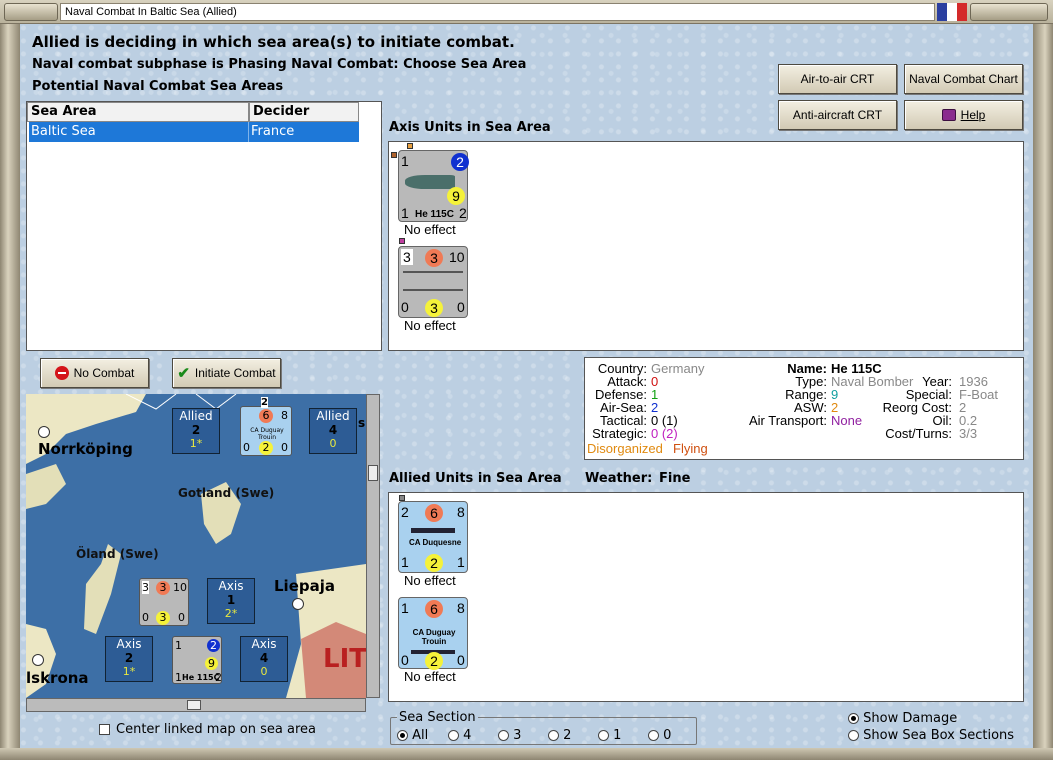 The height and width of the screenshot is (760, 1053). I want to click on table-row: Baltic Sea France, so click(194, 132).